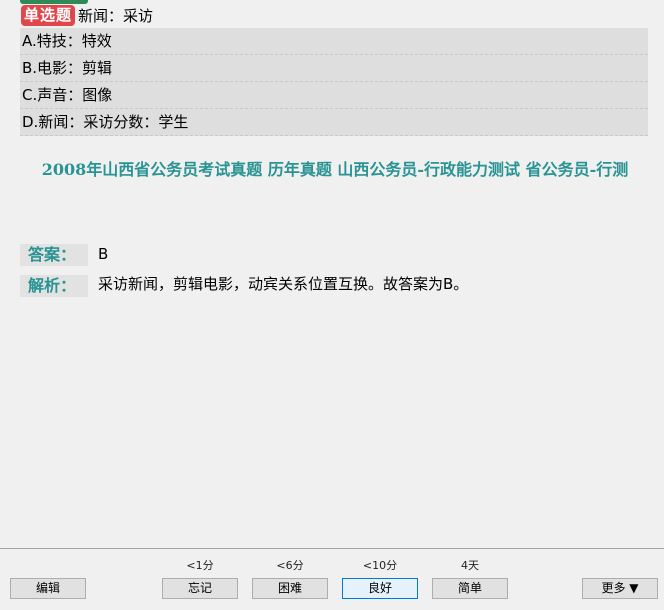  What do you see at coordinates (200, 565) in the screenshot?
I see `interval-again: <1分` at bounding box center [200, 565].